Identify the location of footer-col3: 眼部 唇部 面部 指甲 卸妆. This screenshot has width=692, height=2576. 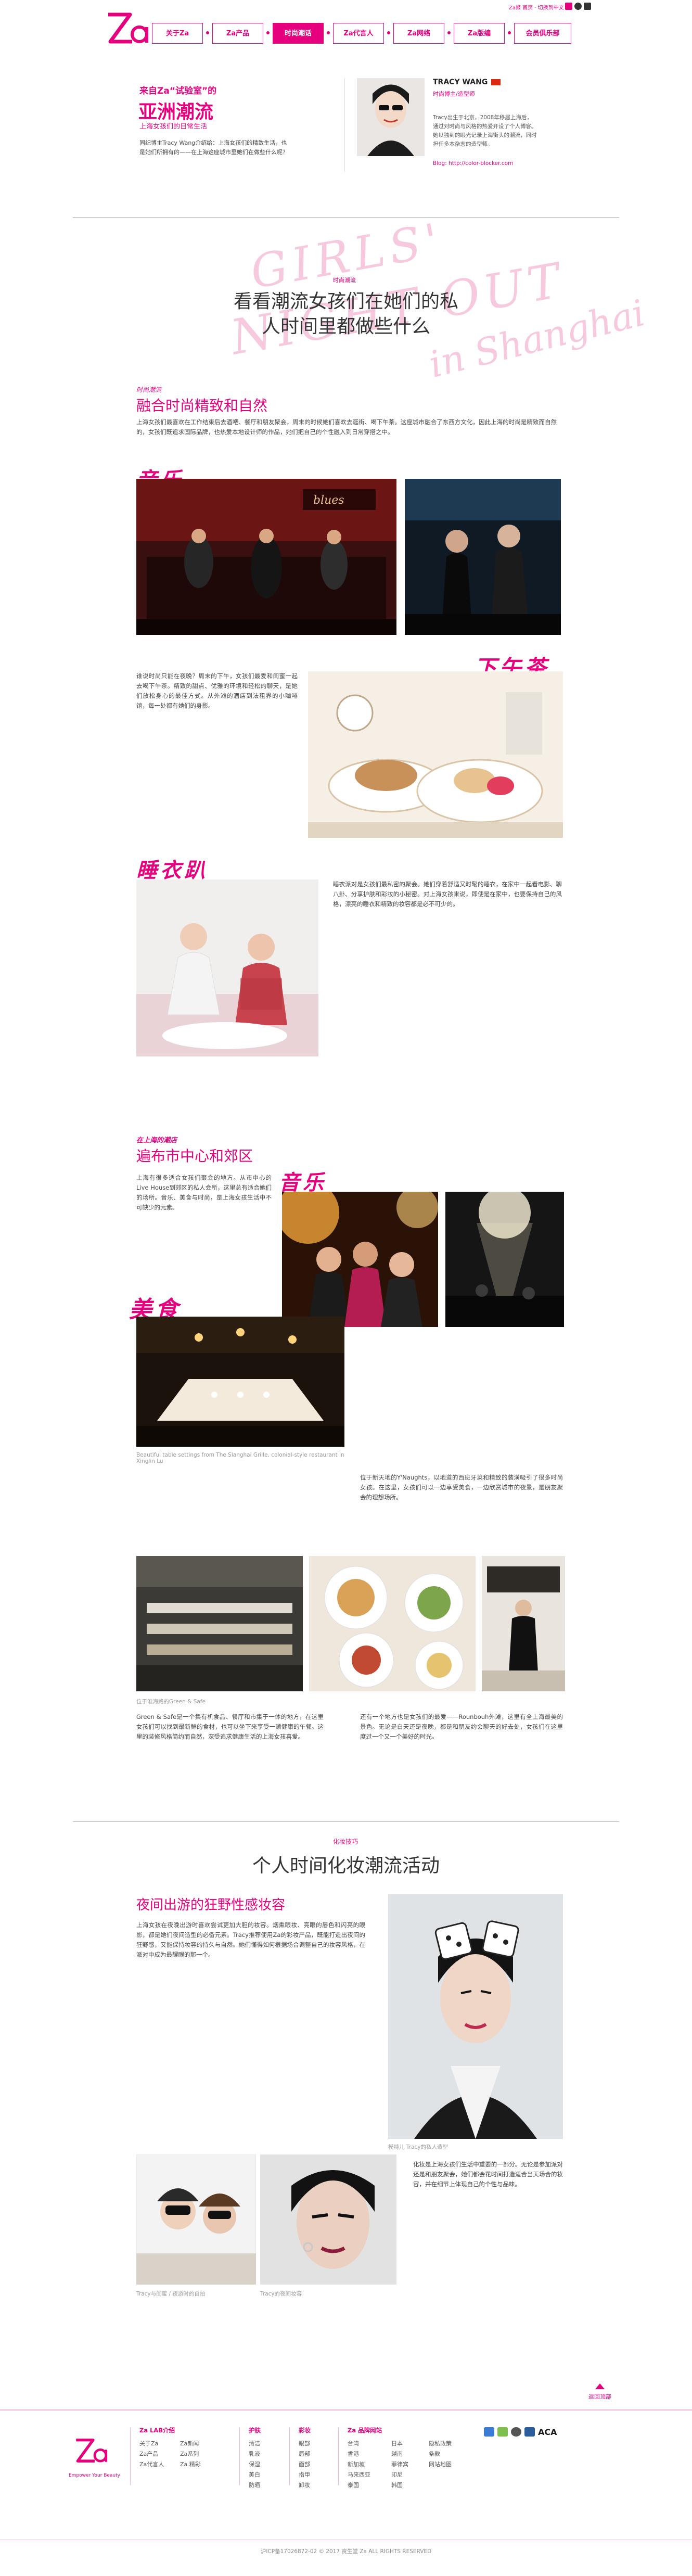
(304, 2465).